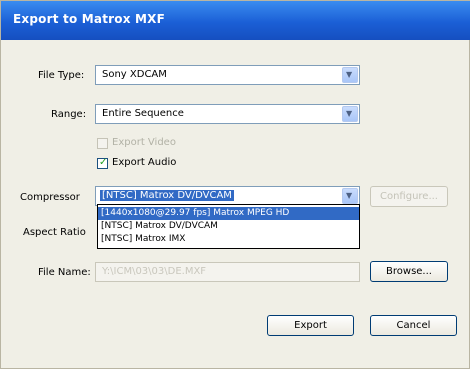  Describe the element at coordinates (89, 19) in the screenshot. I see `window-title: Export to Matrox MXF` at that location.